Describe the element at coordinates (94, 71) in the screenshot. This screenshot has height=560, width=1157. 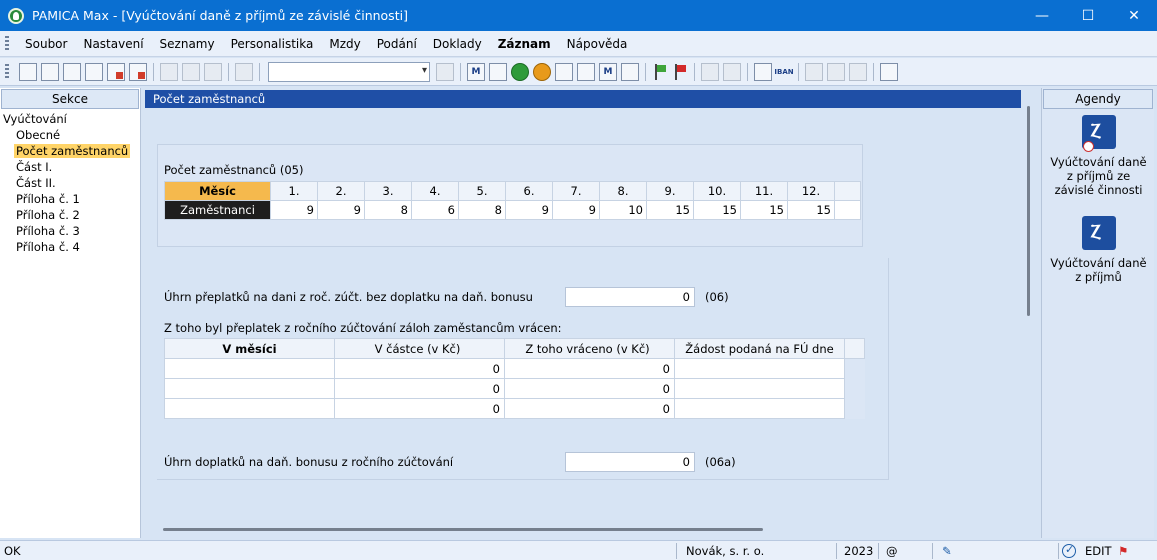
I see `preview-icon` at that location.